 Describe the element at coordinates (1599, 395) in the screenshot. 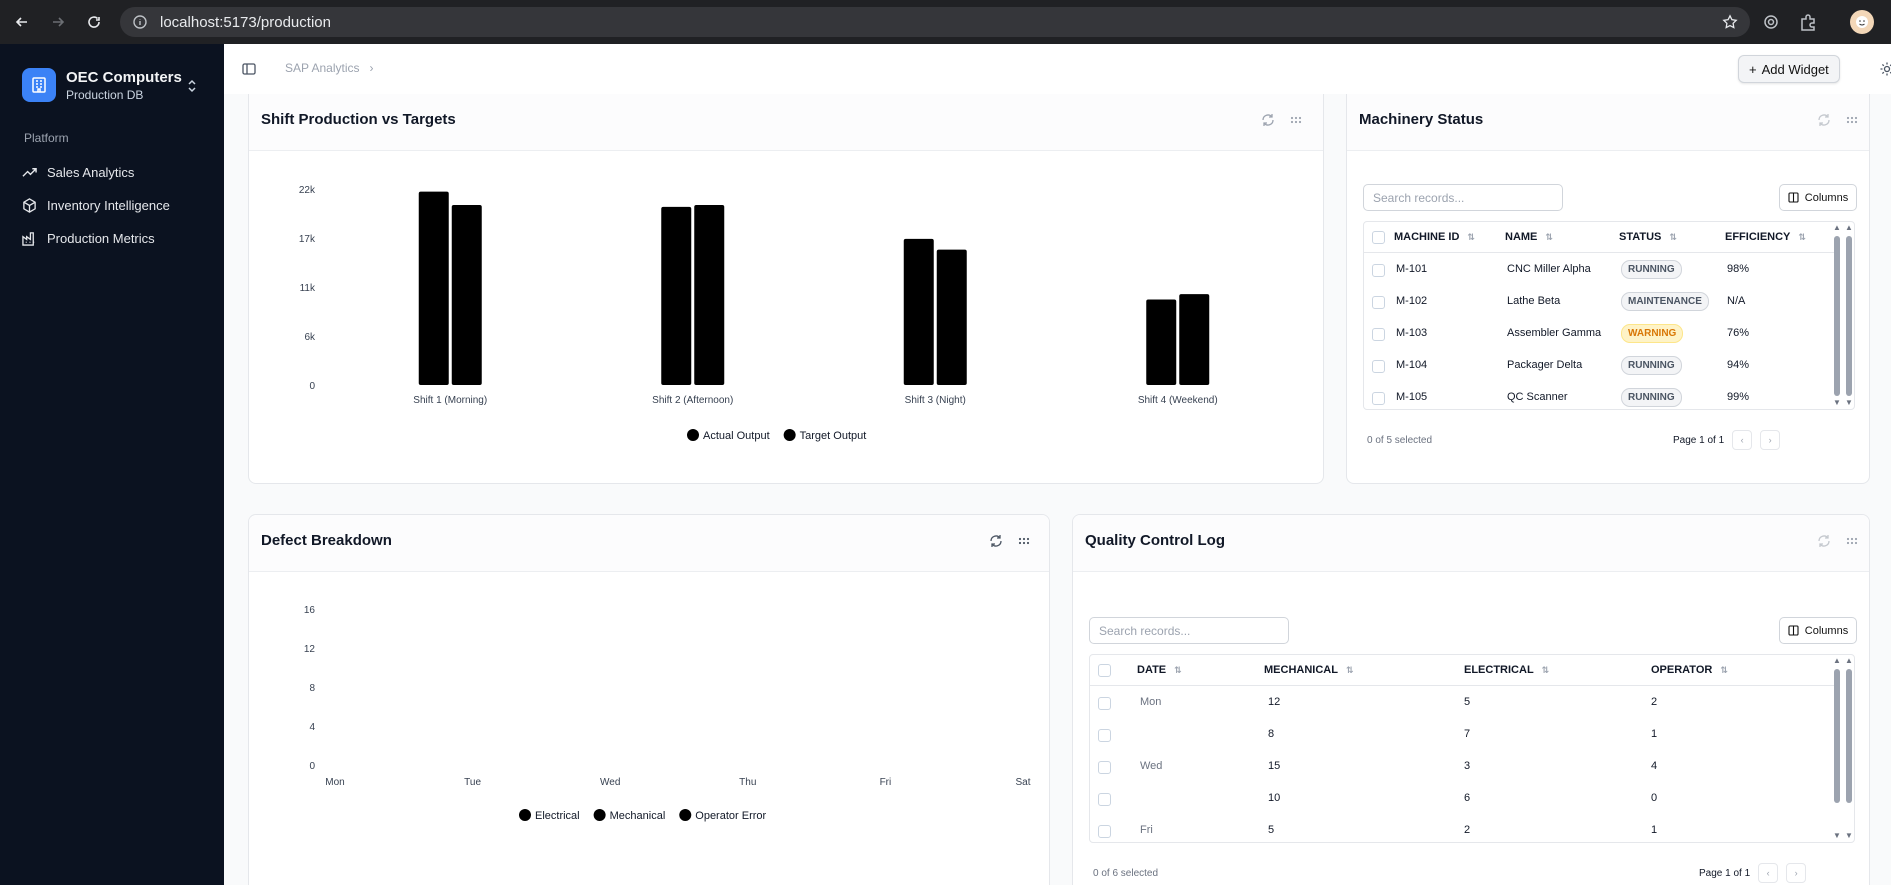

I see `table-row: M-105 QC Scanner RUNNING 99%` at that location.